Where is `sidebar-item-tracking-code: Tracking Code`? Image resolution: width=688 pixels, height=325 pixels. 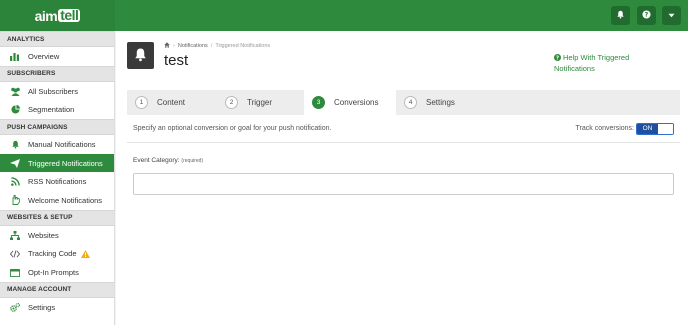 sidebar-item-tracking-code: Tracking Code is located at coordinates (57, 254).